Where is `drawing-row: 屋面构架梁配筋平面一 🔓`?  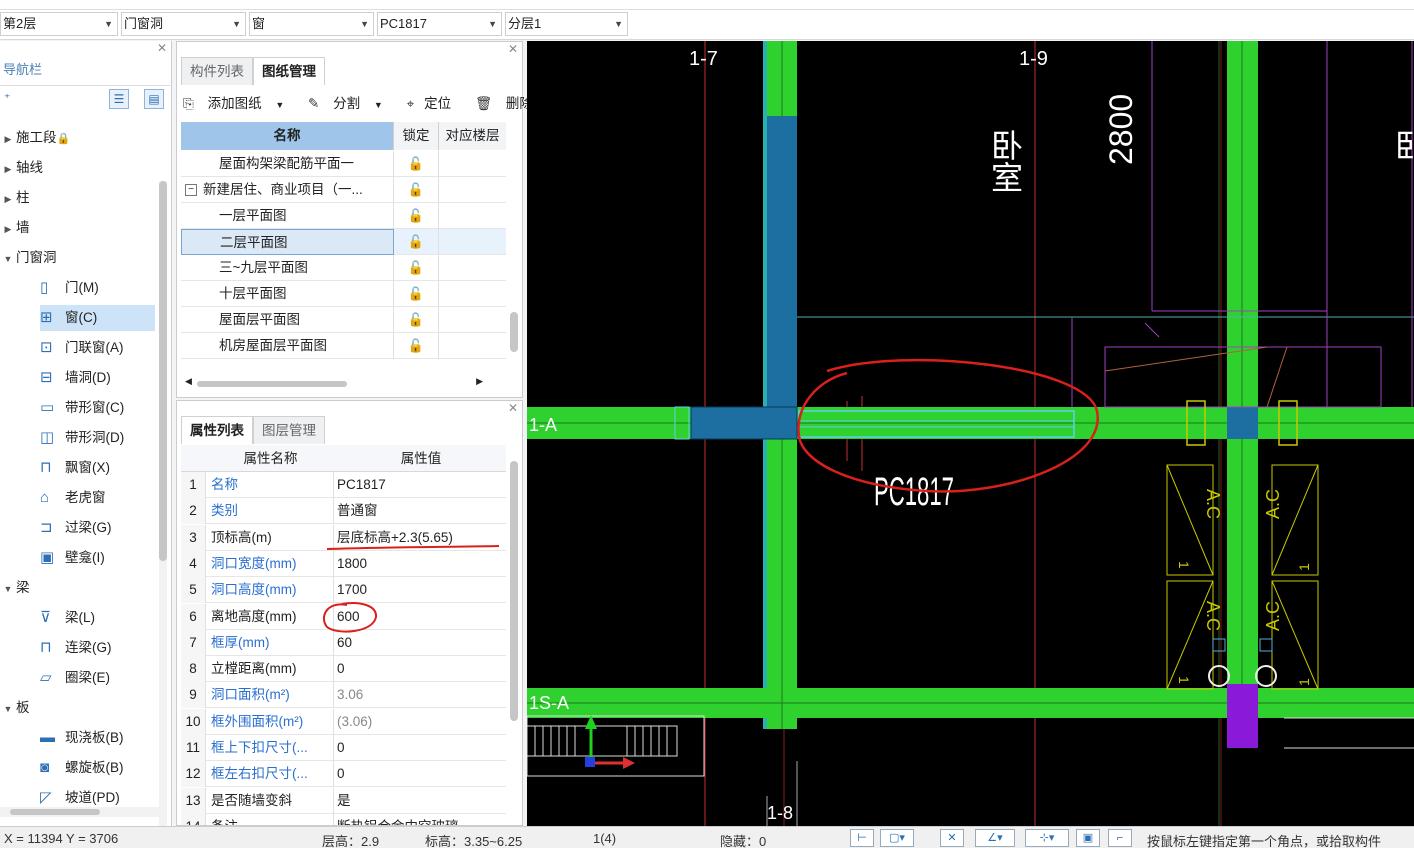 drawing-row: 屋面构架梁配筋平面一 🔓 is located at coordinates (343, 164).